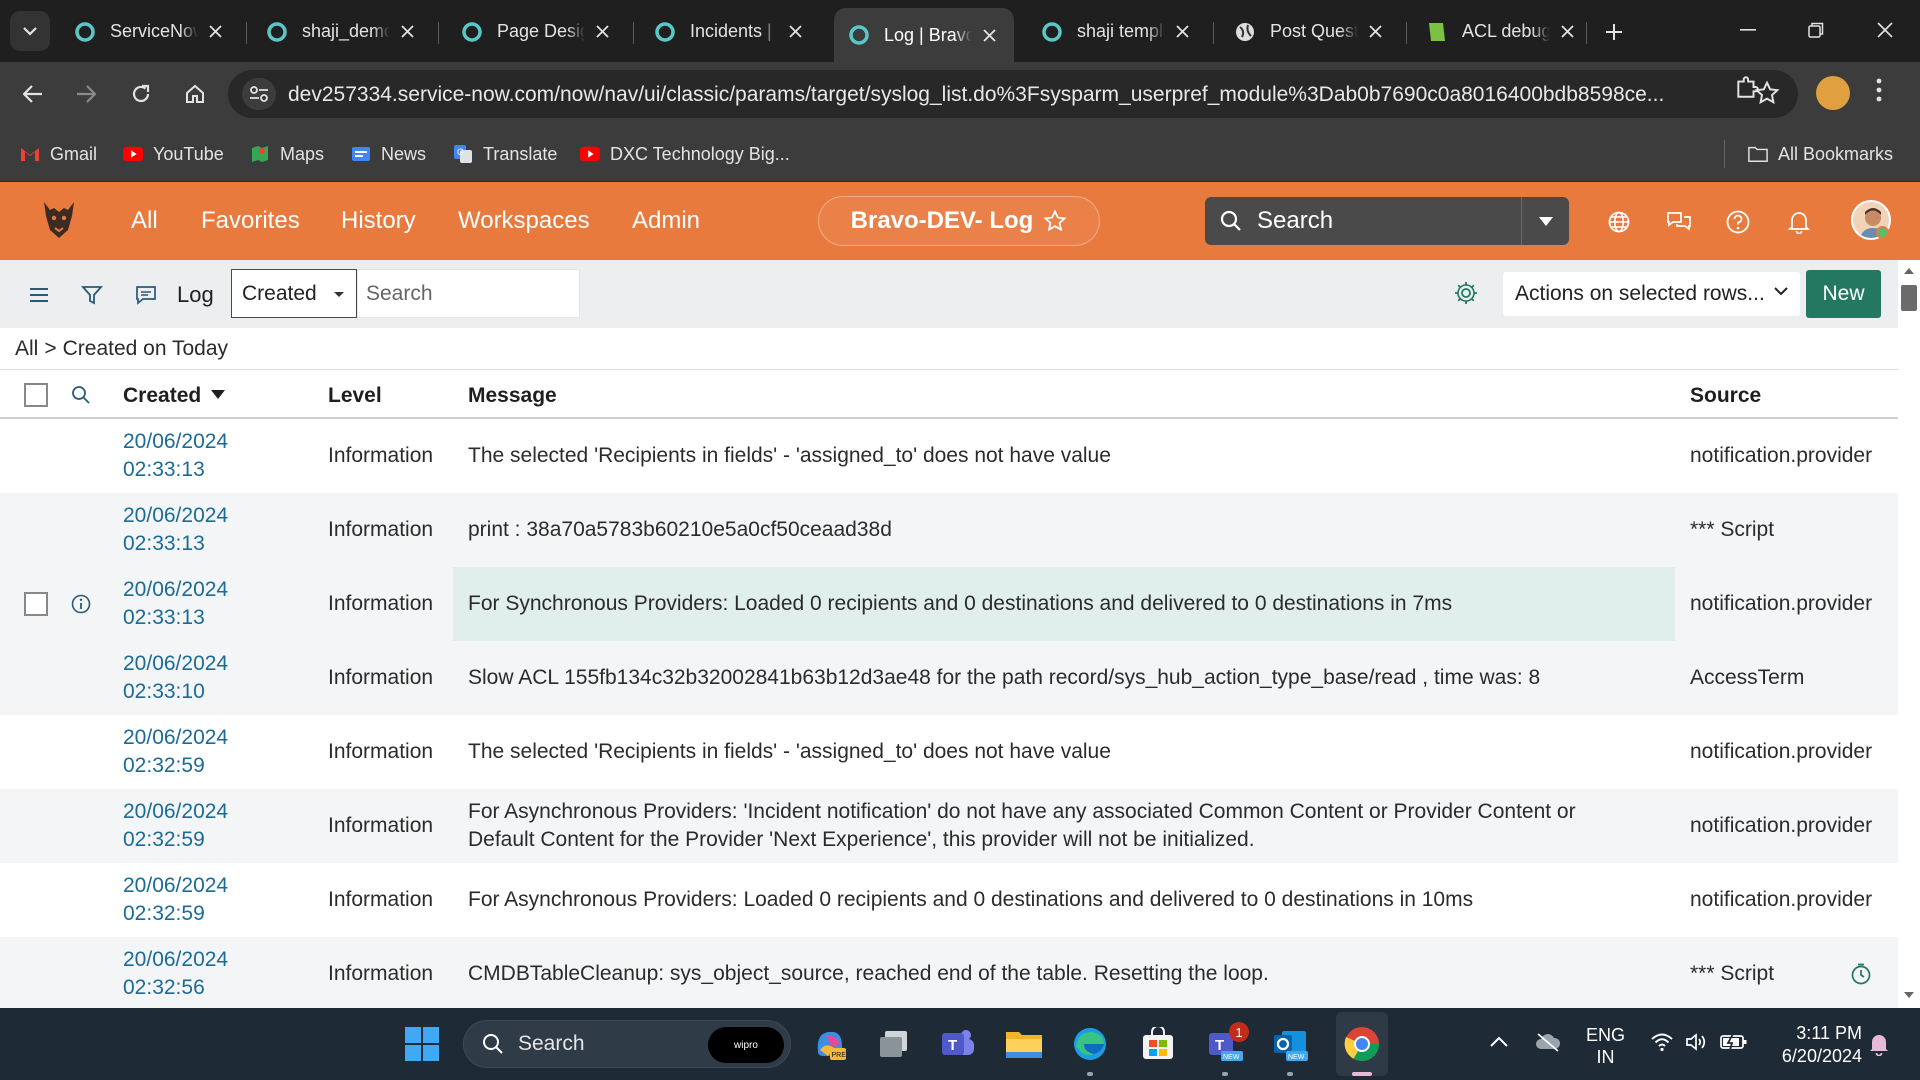 Image resolution: width=1920 pixels, height=1080 pixels. Describe the element at coordinates (730, 31) in the screenshot. I see `browser-tab: Incidents | ServiceNow` at that location.